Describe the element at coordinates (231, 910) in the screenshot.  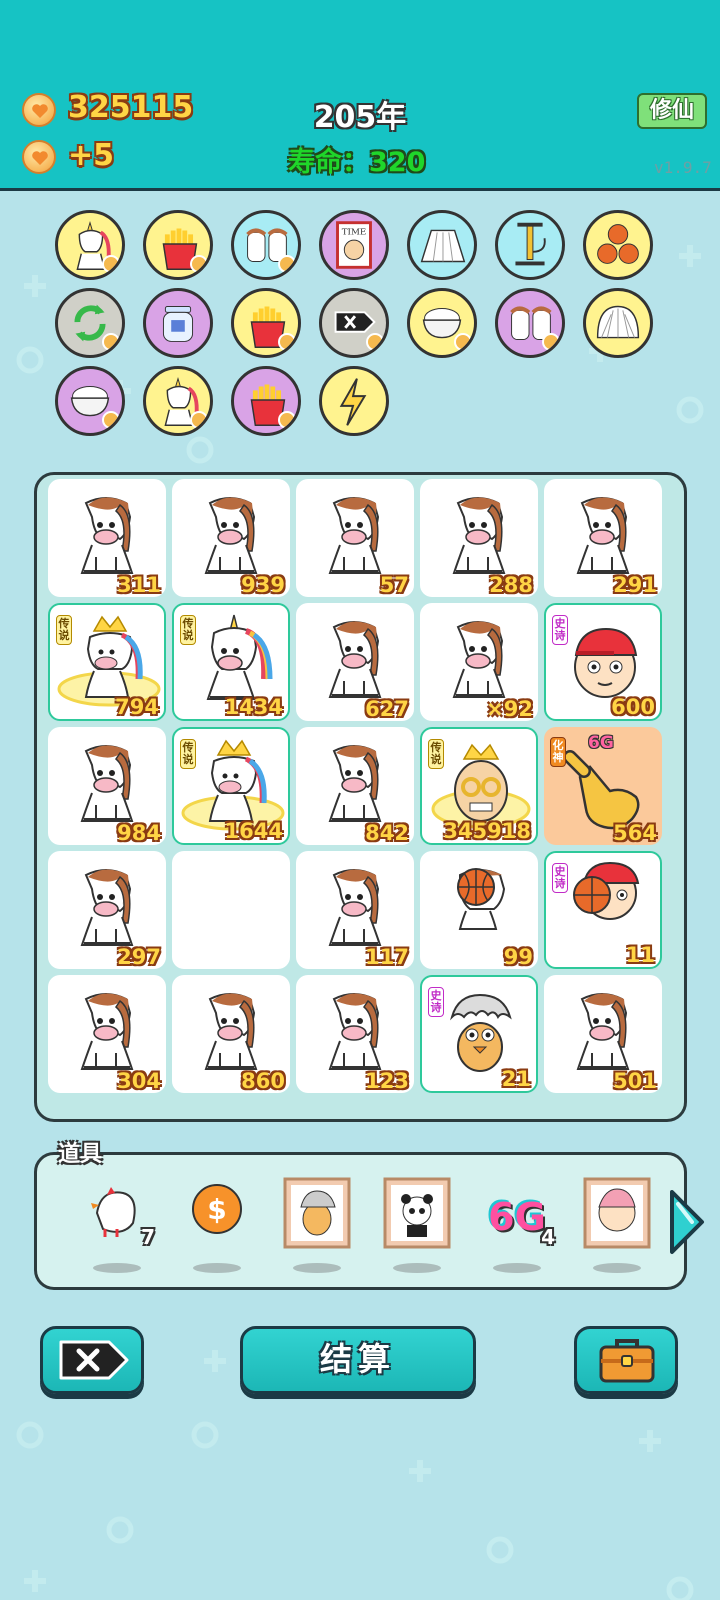
I see `board-cell` at that location.